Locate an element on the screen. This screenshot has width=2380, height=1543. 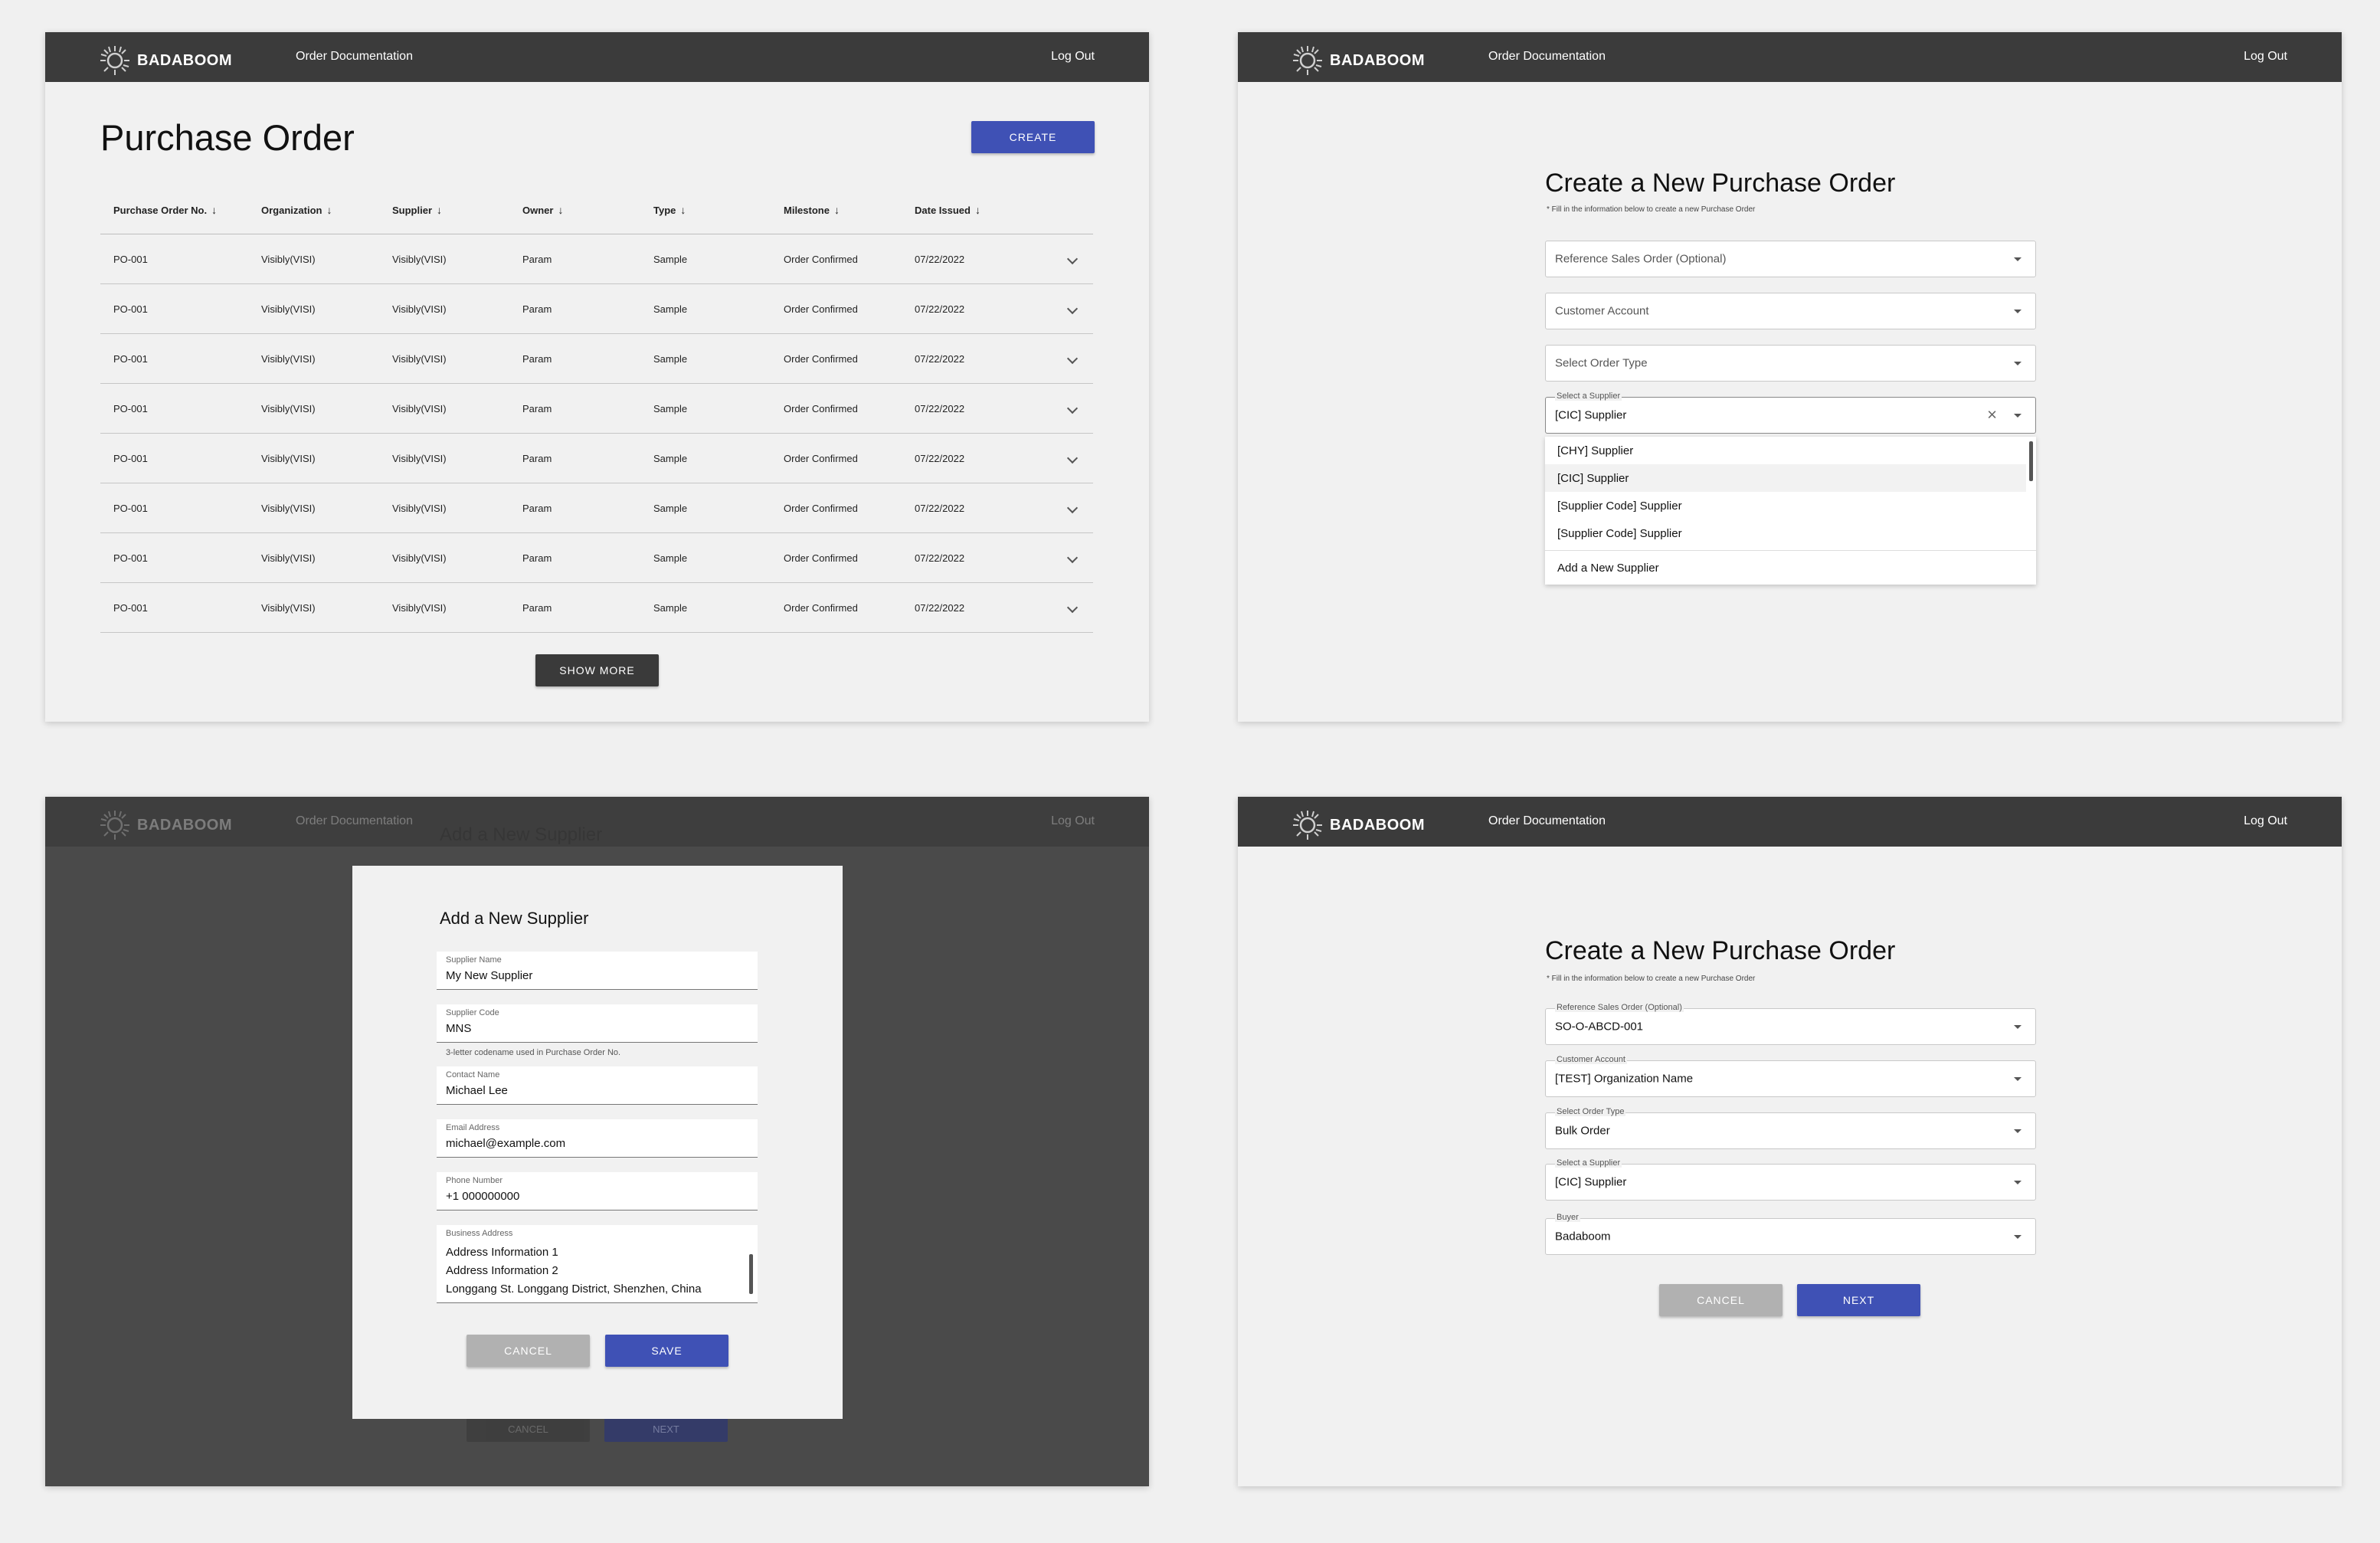
background-next-button: NEXT is located at coordinates (666, 1429).